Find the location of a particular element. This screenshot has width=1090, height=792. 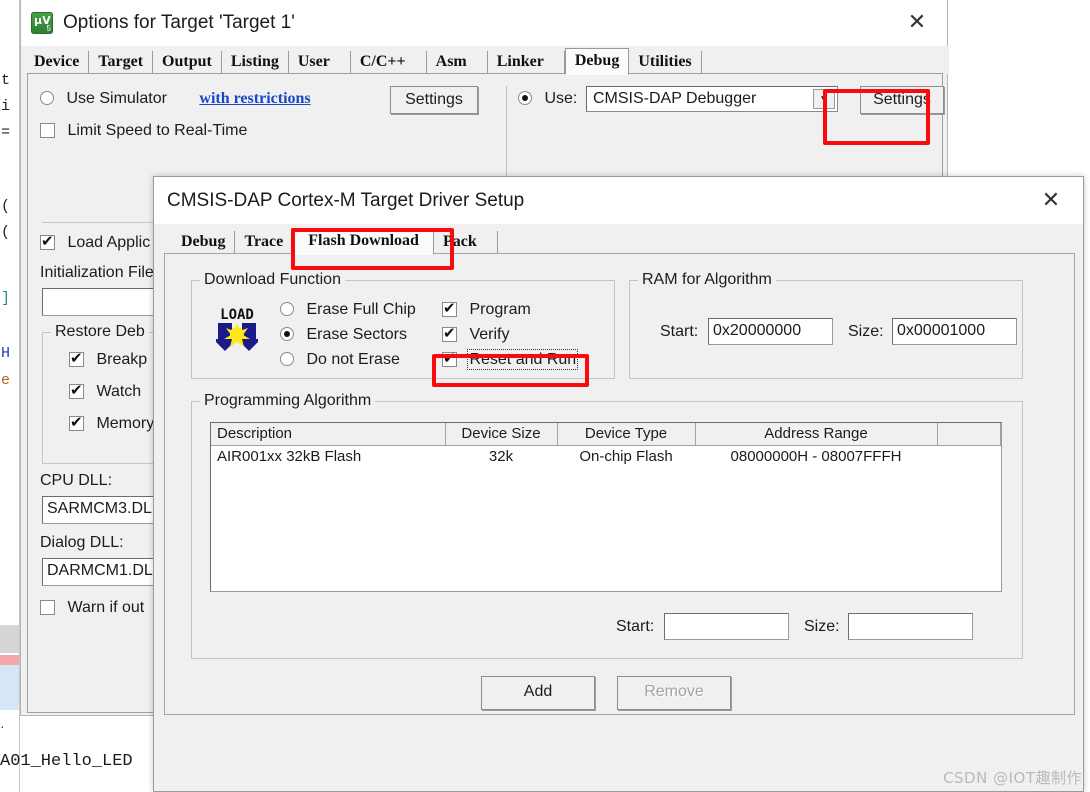

restore-debug-group-label: Restore Deb is located at coordinates (100, 332).